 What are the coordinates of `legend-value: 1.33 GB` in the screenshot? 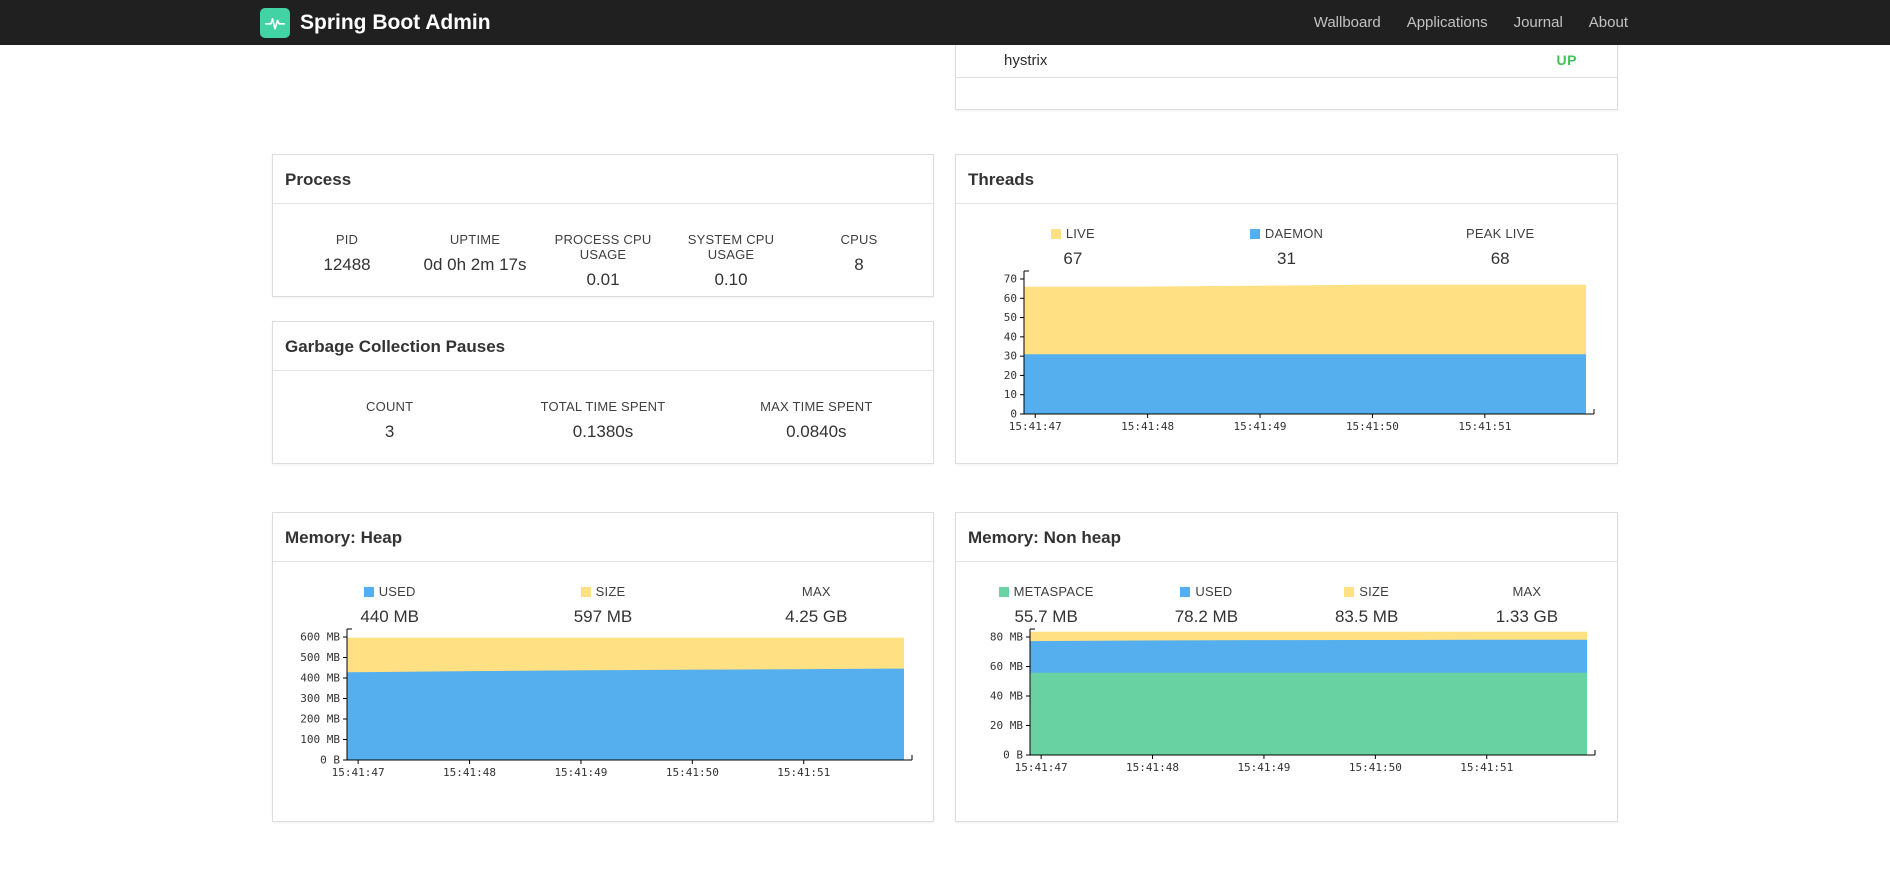 It's located at (1527, 616).